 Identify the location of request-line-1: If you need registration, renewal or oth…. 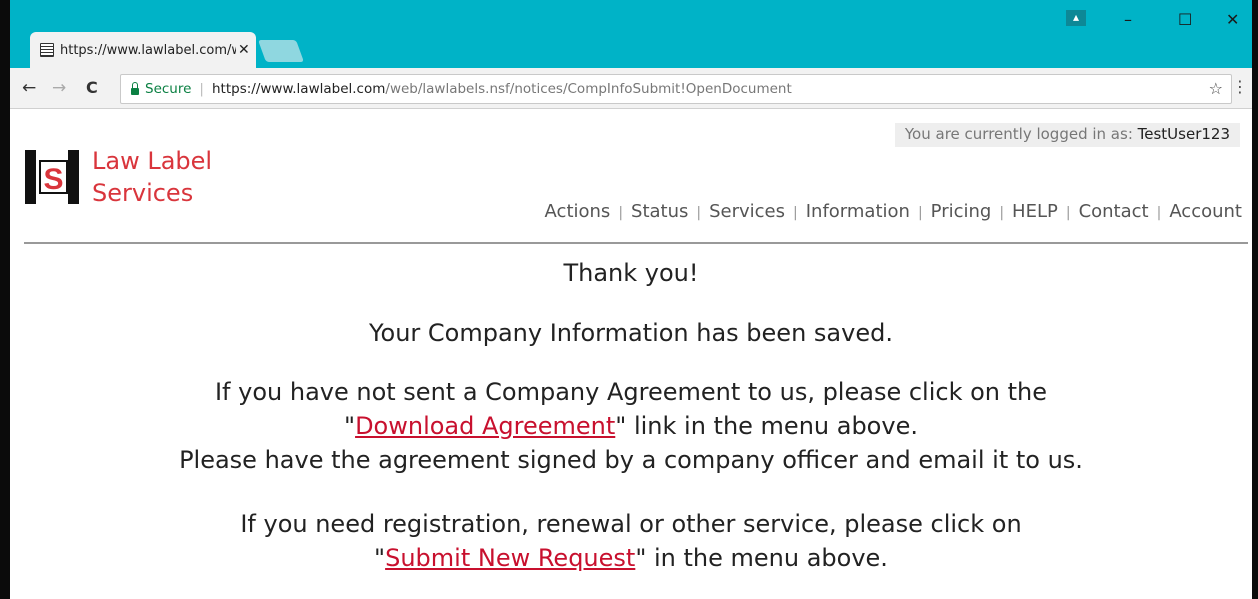
(631, 524).